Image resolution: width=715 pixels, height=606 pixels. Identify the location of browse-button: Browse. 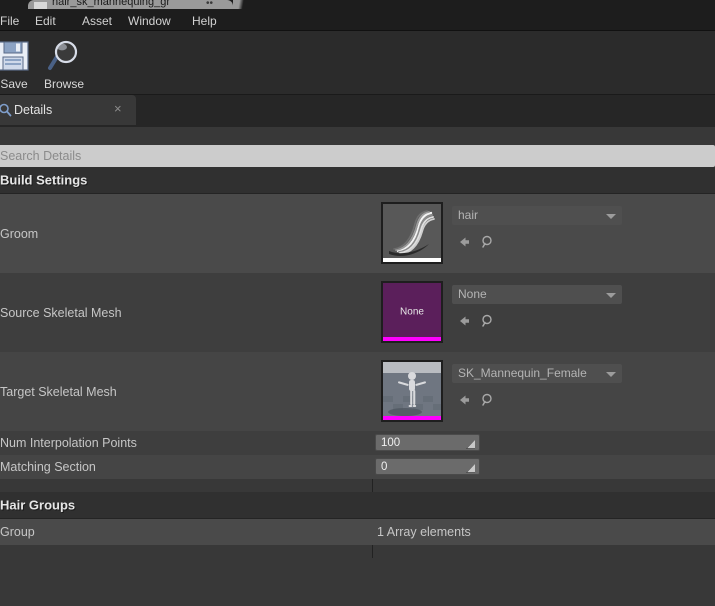
(64, 64).